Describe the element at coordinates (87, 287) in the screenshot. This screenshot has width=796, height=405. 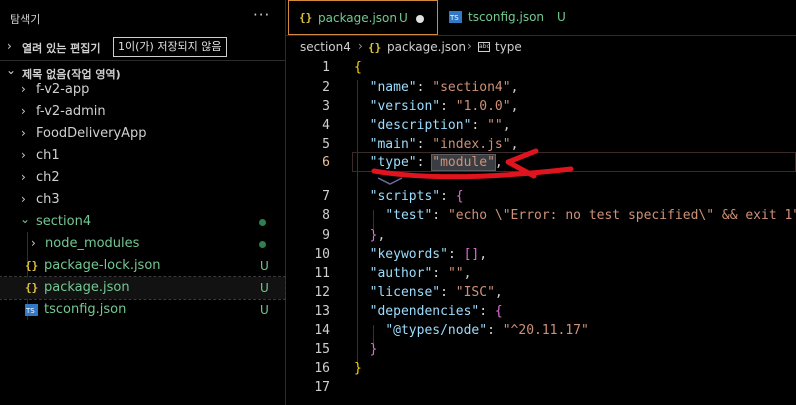
I see `tree-item-label: package.json` at that location.